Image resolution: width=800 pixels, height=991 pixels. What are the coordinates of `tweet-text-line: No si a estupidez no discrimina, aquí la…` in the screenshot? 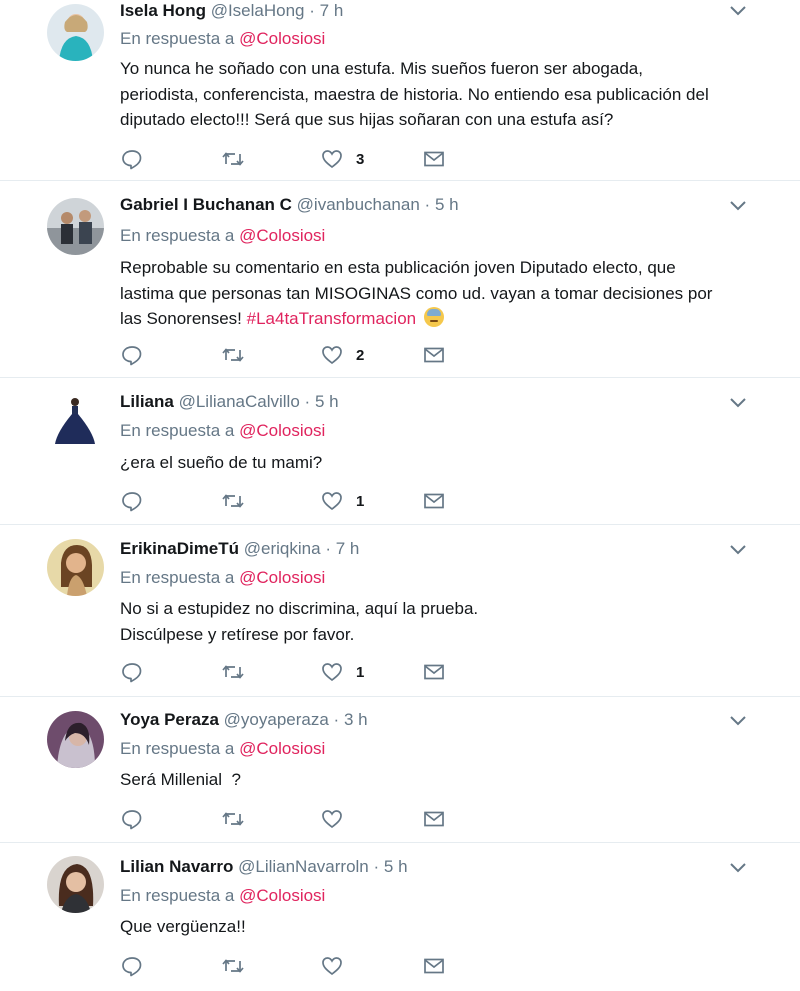 It's located at (299, 608).